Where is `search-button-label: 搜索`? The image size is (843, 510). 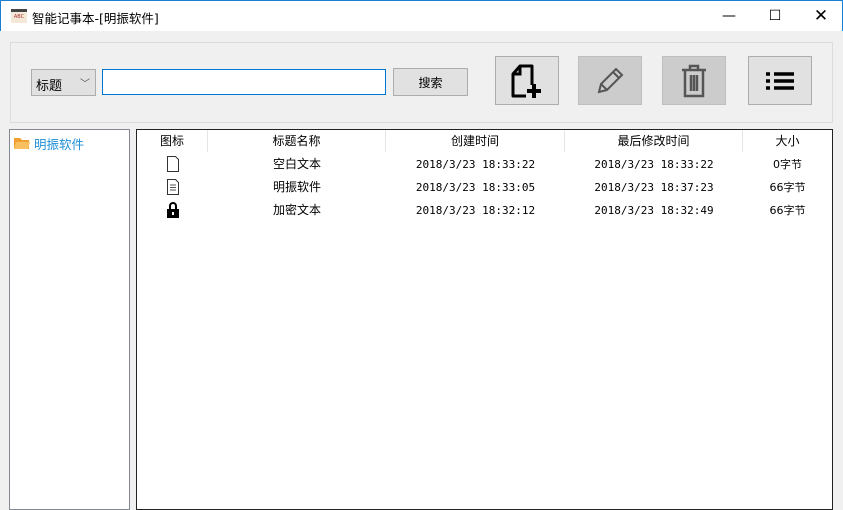 search-button-label: 搜索 is located at coordinates (430, 82).